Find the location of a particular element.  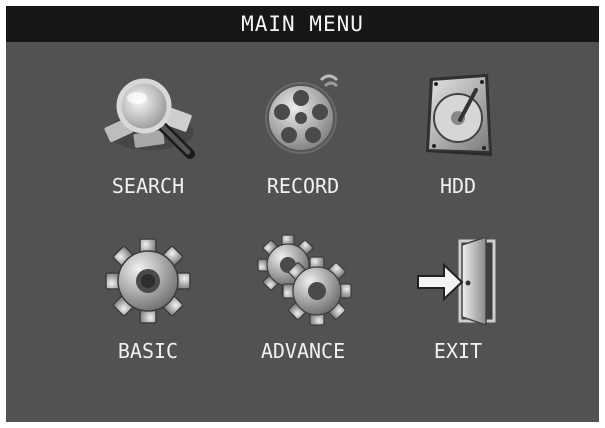

menu-item-search: SEARCH is located at coordinates (148, 141).